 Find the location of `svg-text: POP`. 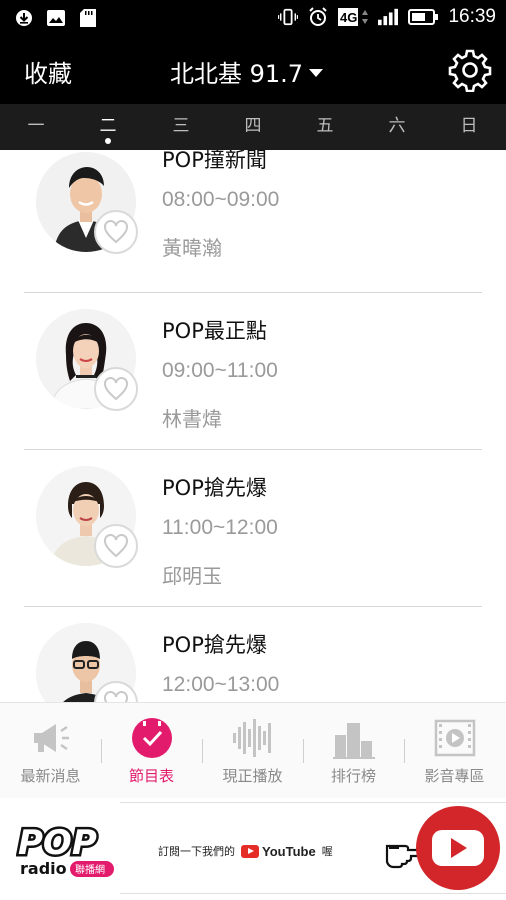

svg-text: POP is located at coordinates (57, 843).